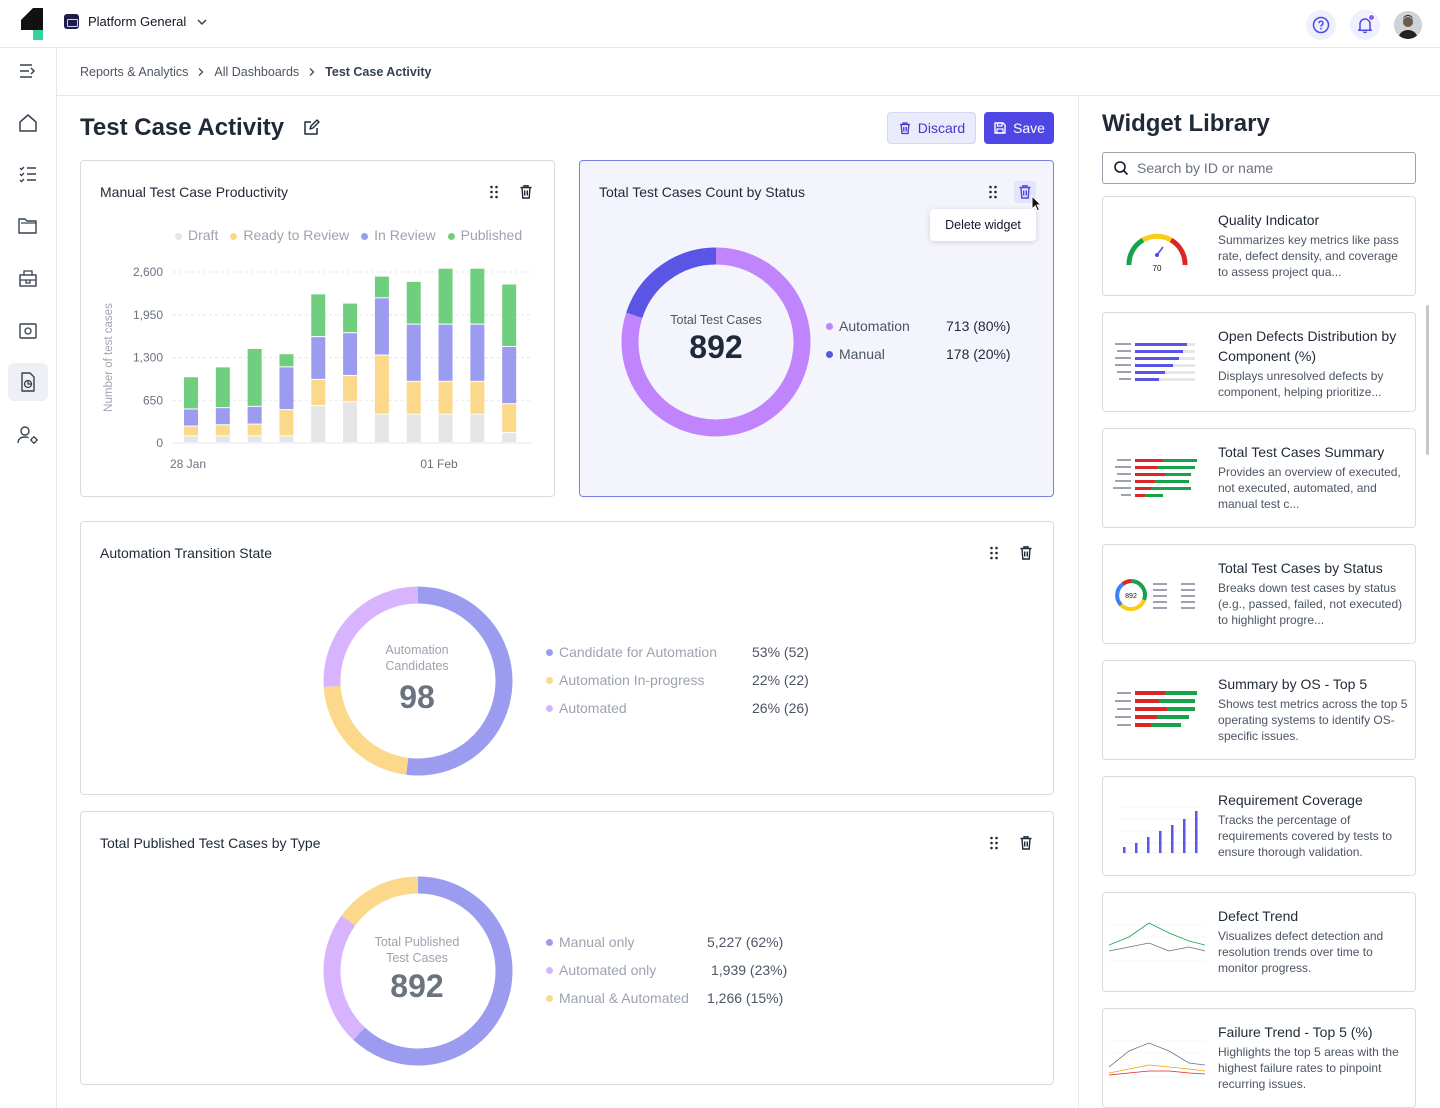  I want to click on sidebar-item-home, so click(28, 123).